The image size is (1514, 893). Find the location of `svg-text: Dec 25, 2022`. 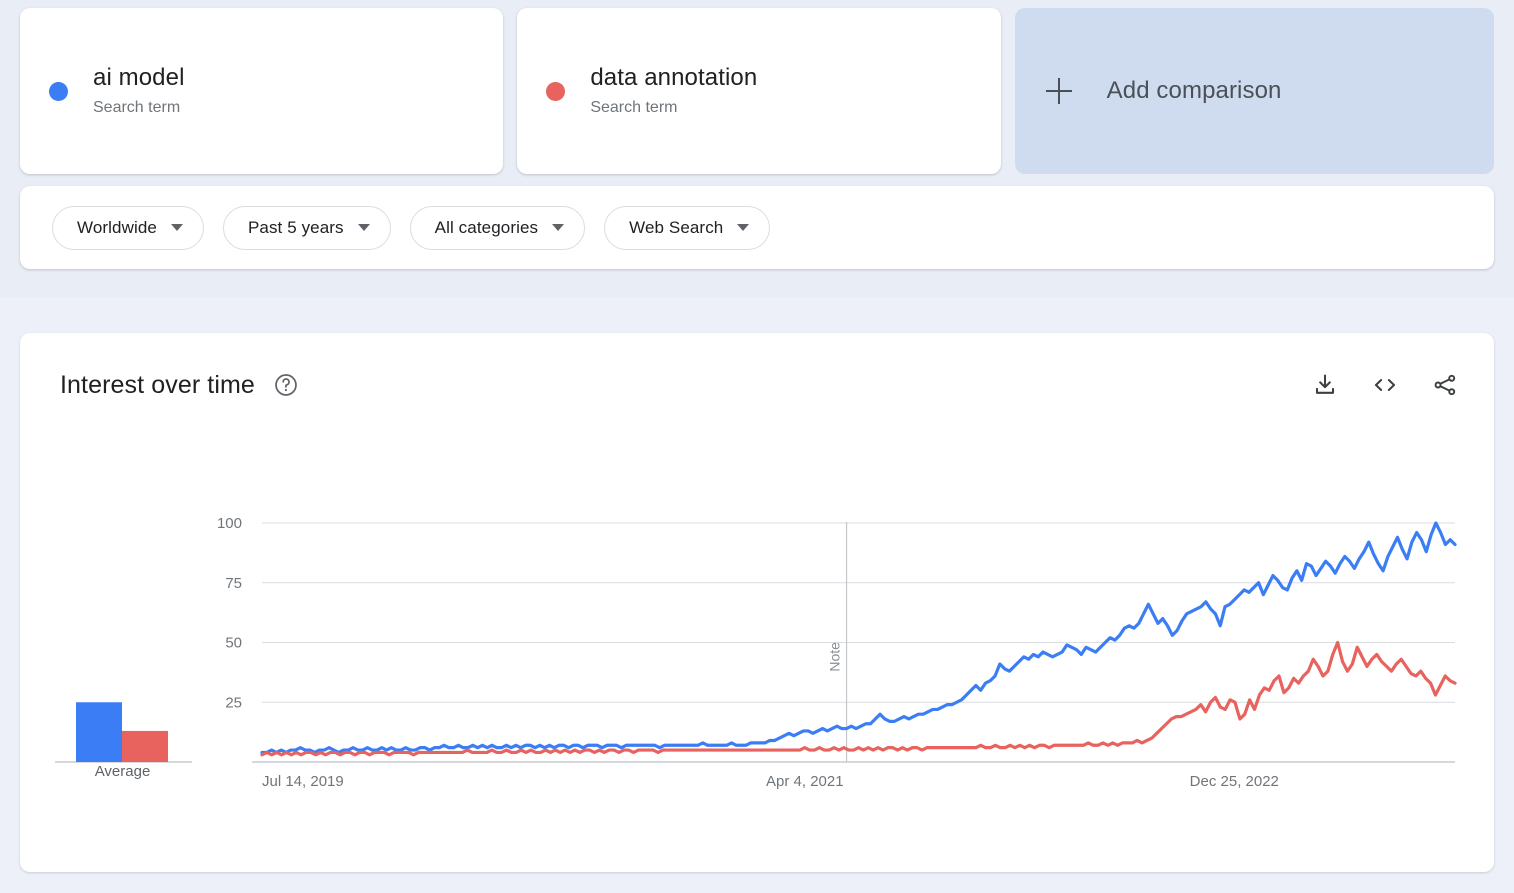

svg-text: Dec 25, 2022 is located at coordinates (1234, 781).